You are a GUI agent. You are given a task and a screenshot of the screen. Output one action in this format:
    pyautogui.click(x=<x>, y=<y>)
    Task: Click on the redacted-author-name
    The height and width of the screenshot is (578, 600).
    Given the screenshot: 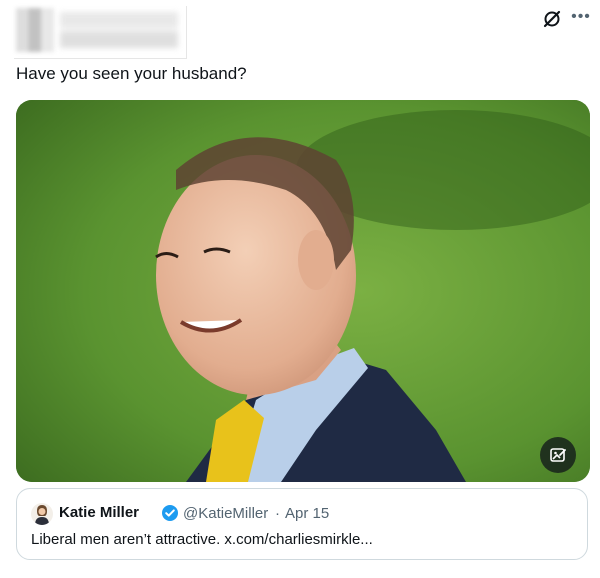 What is the action you would take?
    pyautogui.click(x=119, y=30)
    